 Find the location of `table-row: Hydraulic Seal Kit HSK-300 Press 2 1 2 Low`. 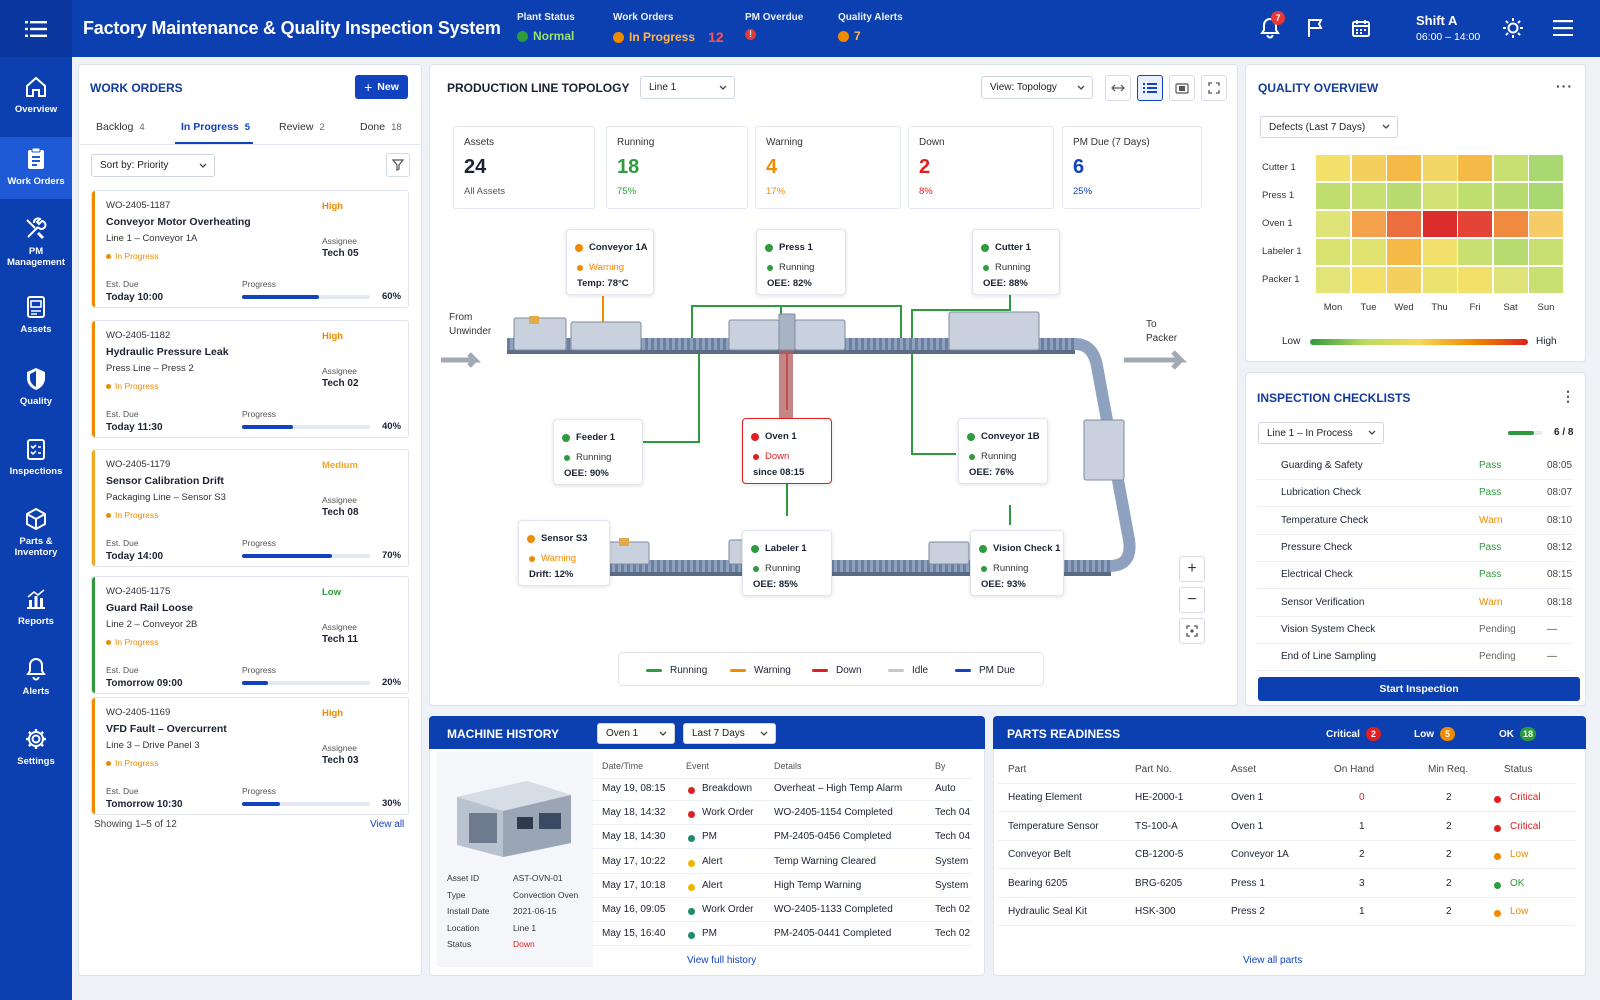

table-row: Hydraulic Seal Kit HSK-300 Press 2 1 2 Low is located at coordinates (1286, 912).